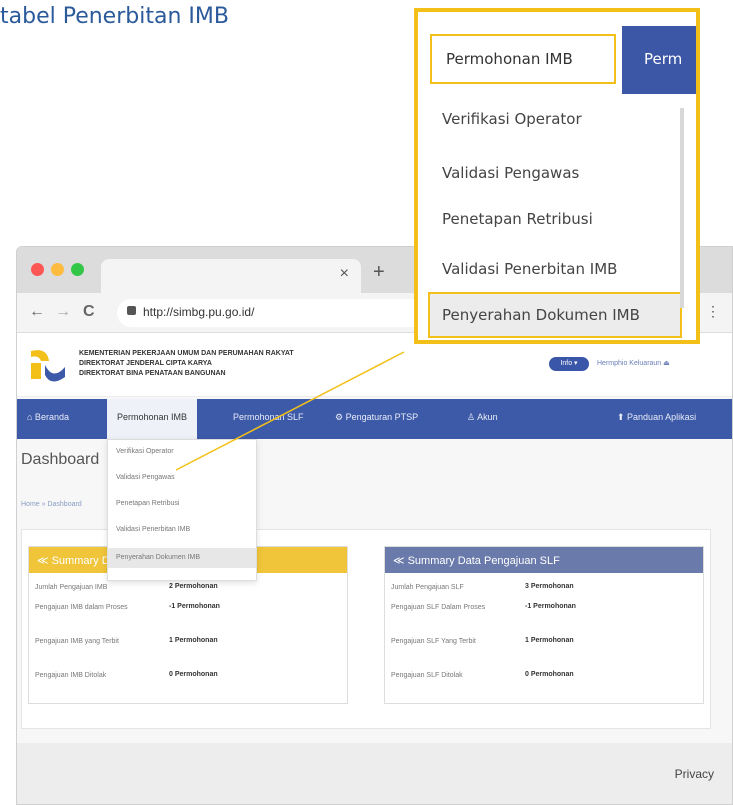 Image resolution: width=733 pixels, height=805 pixels. What do you see at coordinates (145, 451) in the screenshot?
I see `dropdown-item-verifikasi-operator: Verifikasi Operator` at bounding box center [145, 451].